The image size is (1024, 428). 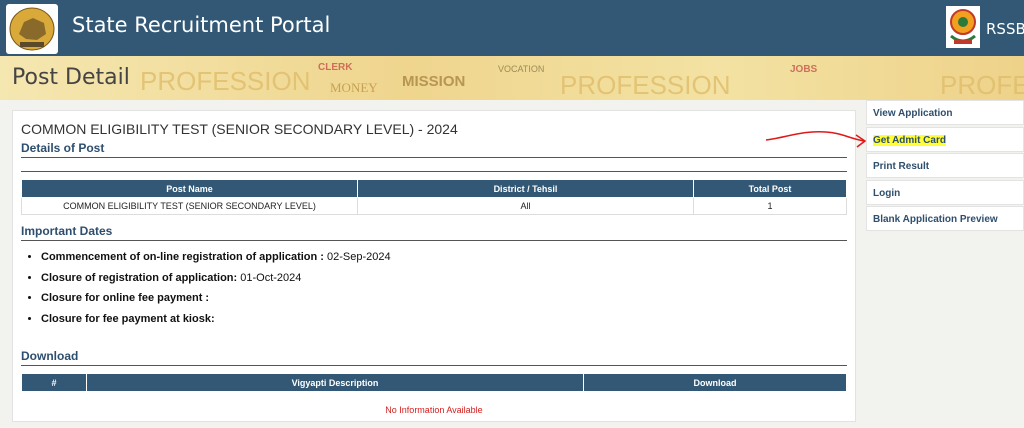 I want to click on sidebar-item-label: Blank Application Preview, so click(x=935, y=219).